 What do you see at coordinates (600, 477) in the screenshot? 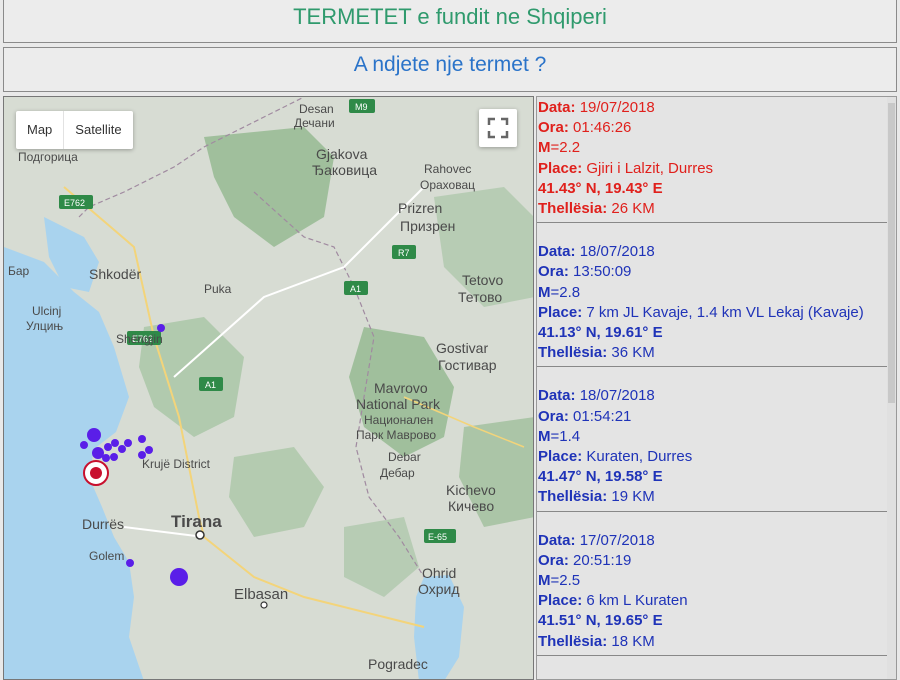
I see `coordinates: 41.47° N, 19.58° E` at bounding box center [600, 477].